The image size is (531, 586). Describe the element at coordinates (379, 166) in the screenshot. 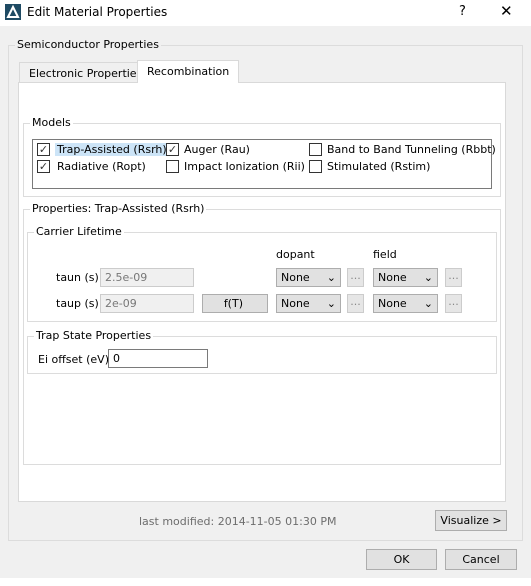

I see `checkbox-label: Stimulated (Rstim)` at that location.